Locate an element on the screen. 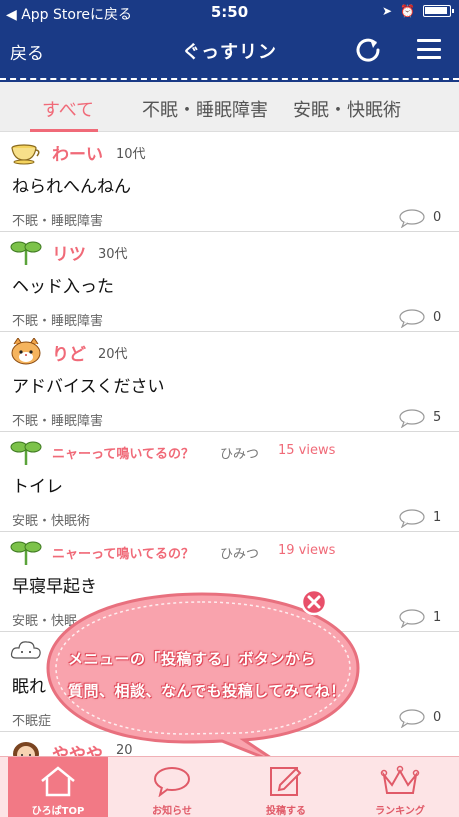 The image size is (459, 817). post-category: 安眠・快眠術 is located at coordinates (51, 521).